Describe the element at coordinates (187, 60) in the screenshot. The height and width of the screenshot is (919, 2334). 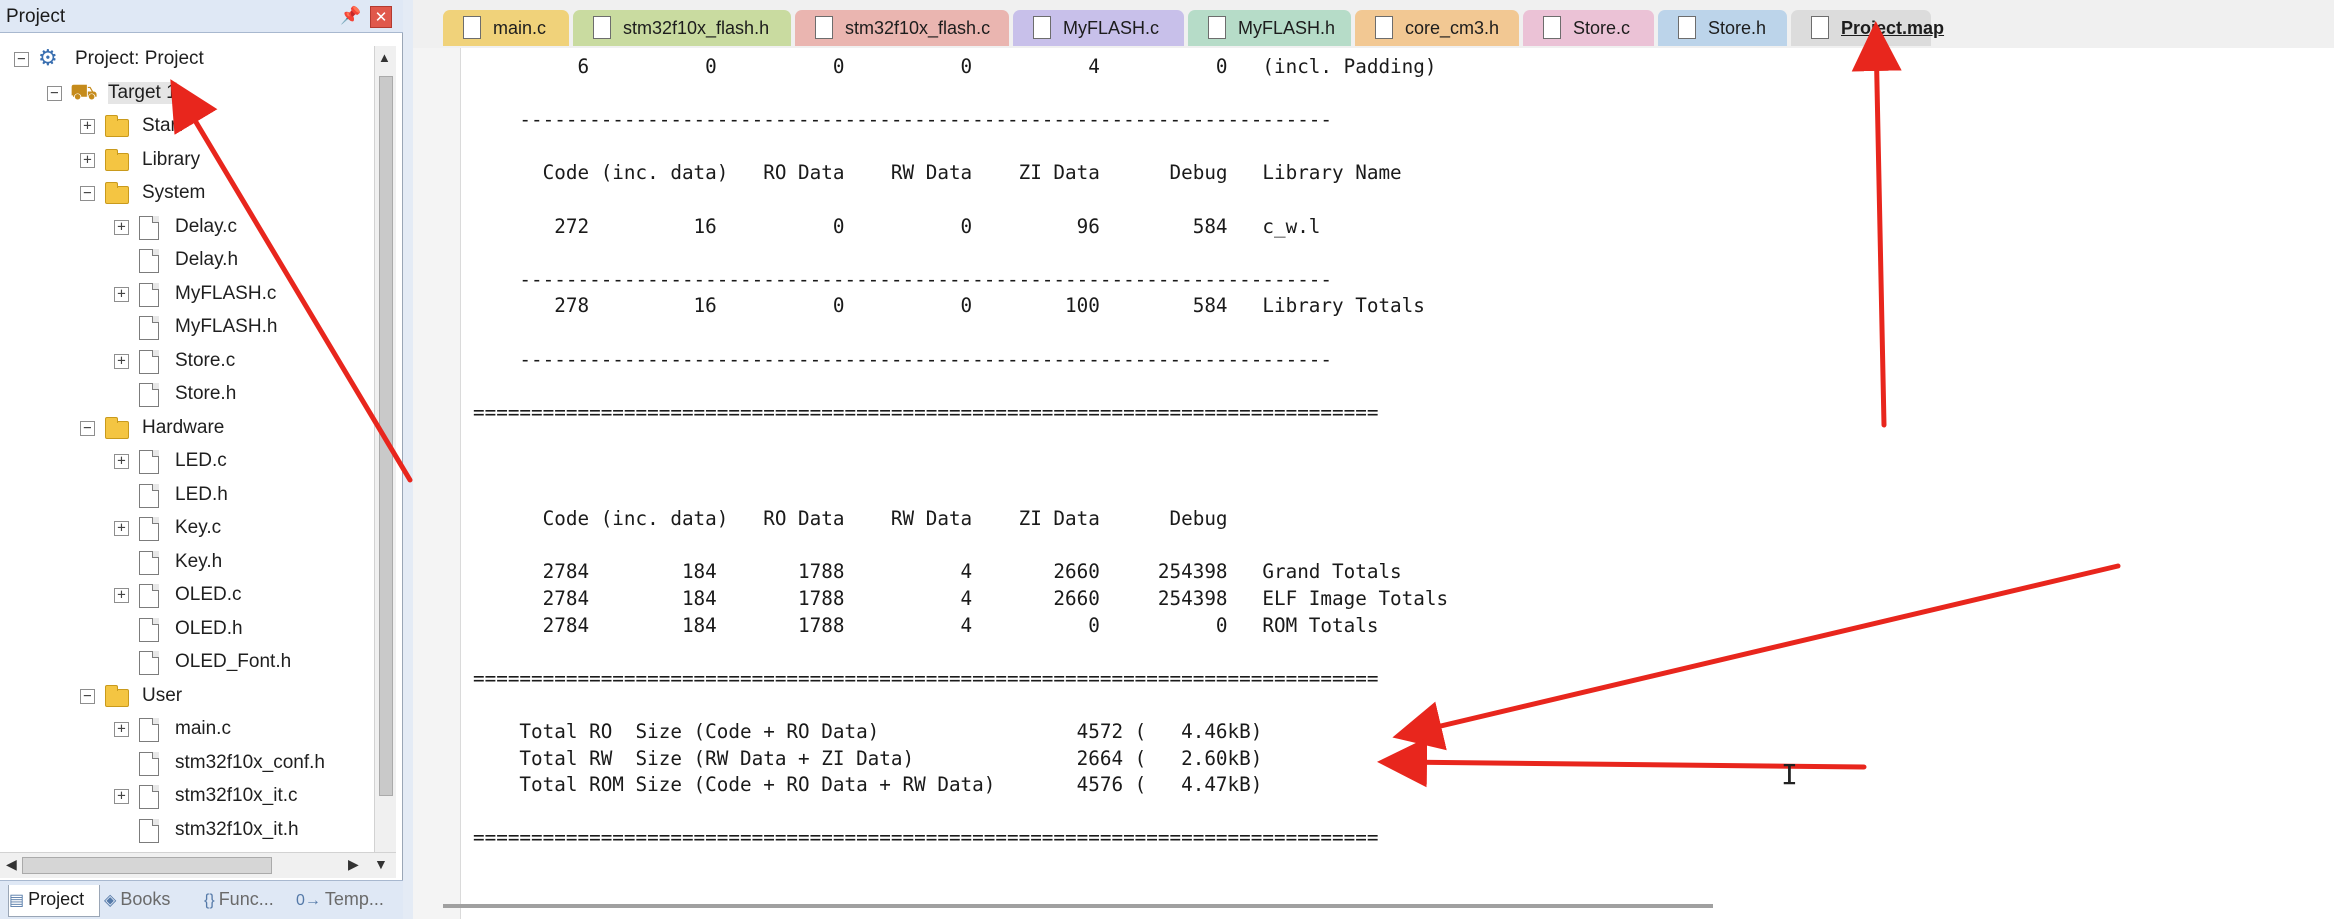
I see `tree-item: − ⚙ Project: Project` at that location.